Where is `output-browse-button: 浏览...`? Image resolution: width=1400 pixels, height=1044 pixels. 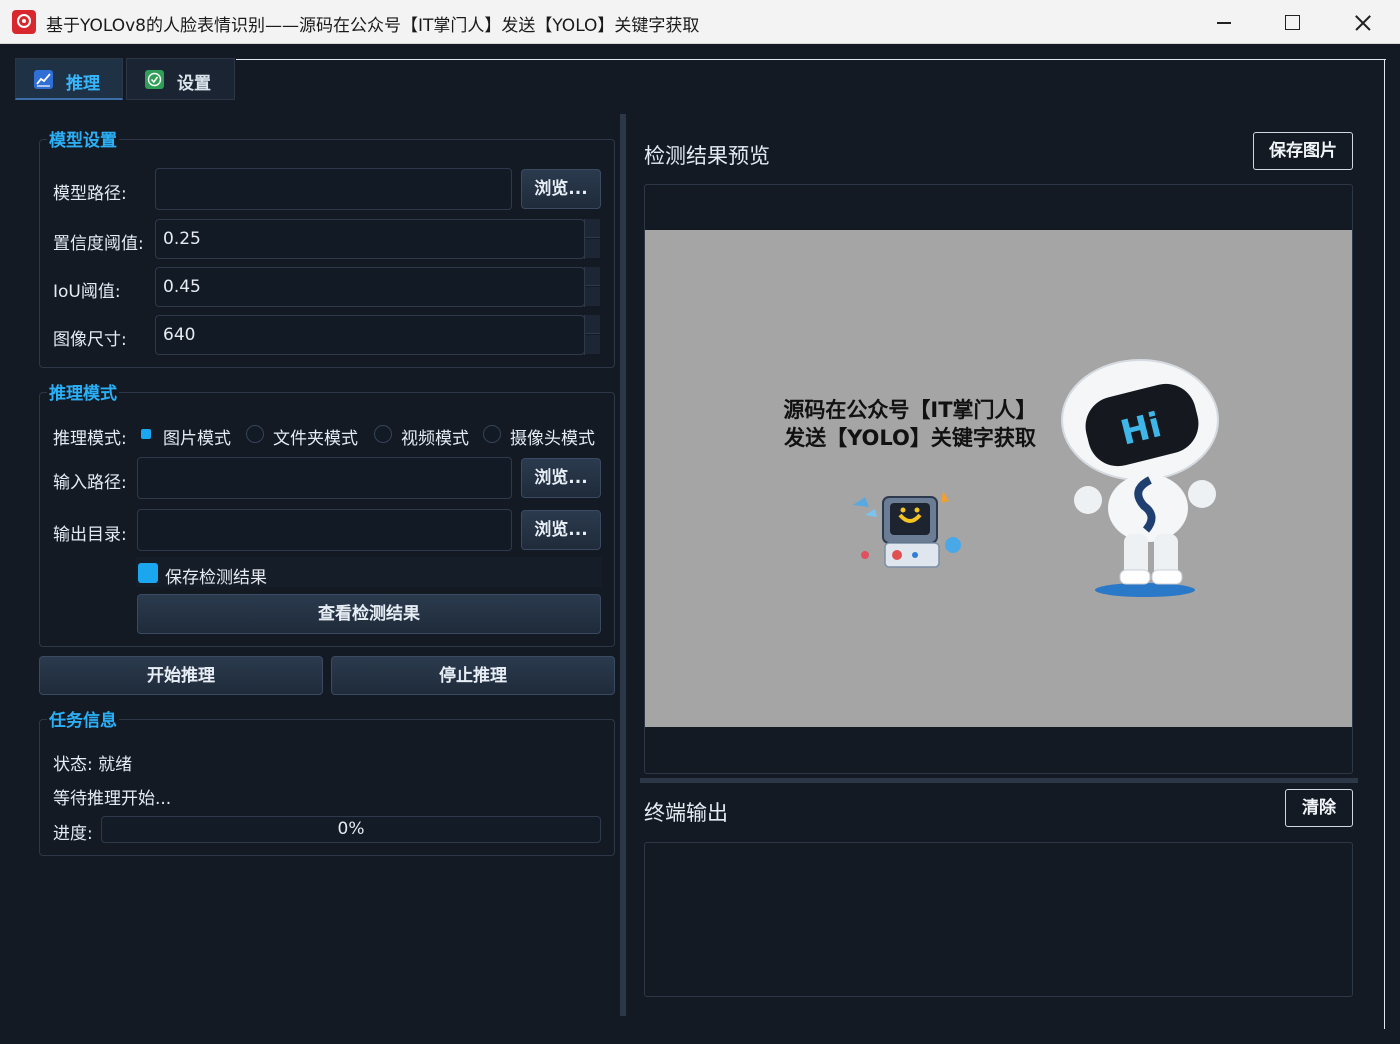
output-browse-button: 浏览... is located at coordinates (561, 530).